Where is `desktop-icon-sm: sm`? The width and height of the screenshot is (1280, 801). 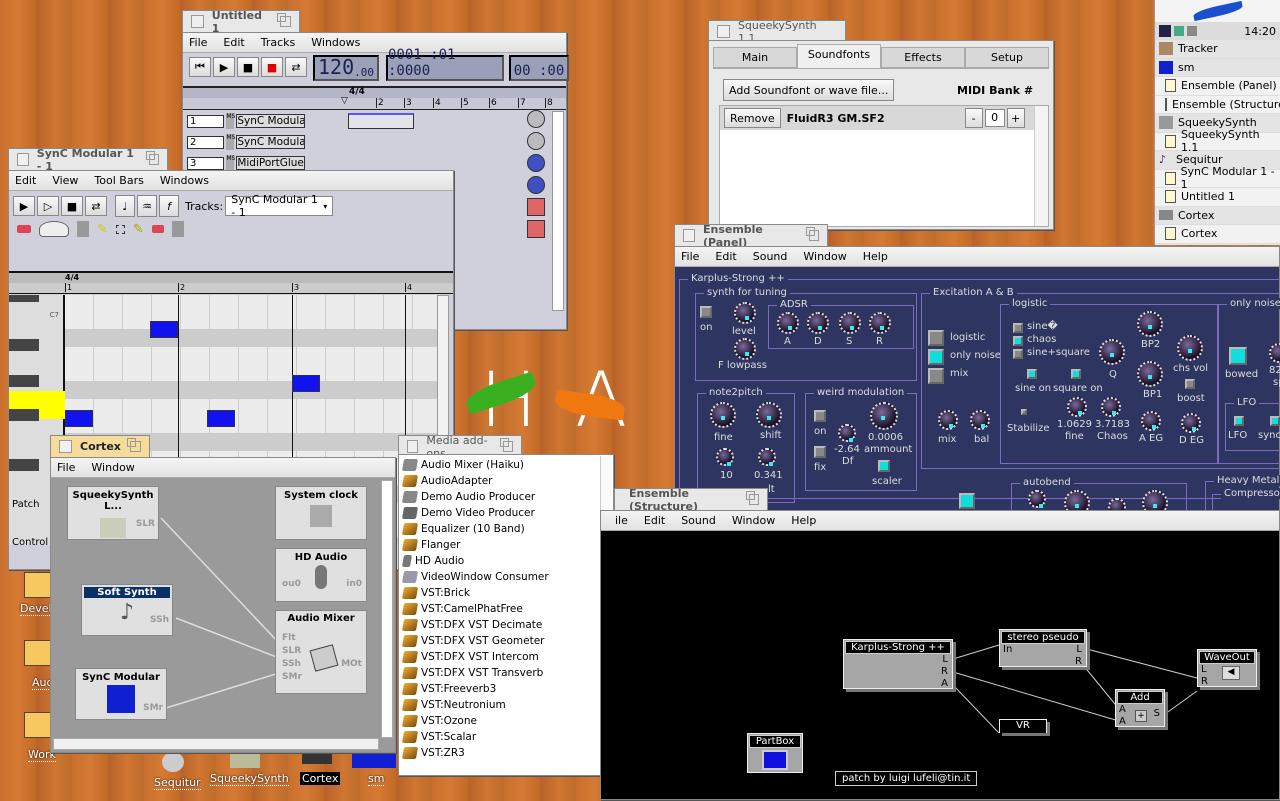 desktop-icon-sm: sm is located at coordinates (375, 772).